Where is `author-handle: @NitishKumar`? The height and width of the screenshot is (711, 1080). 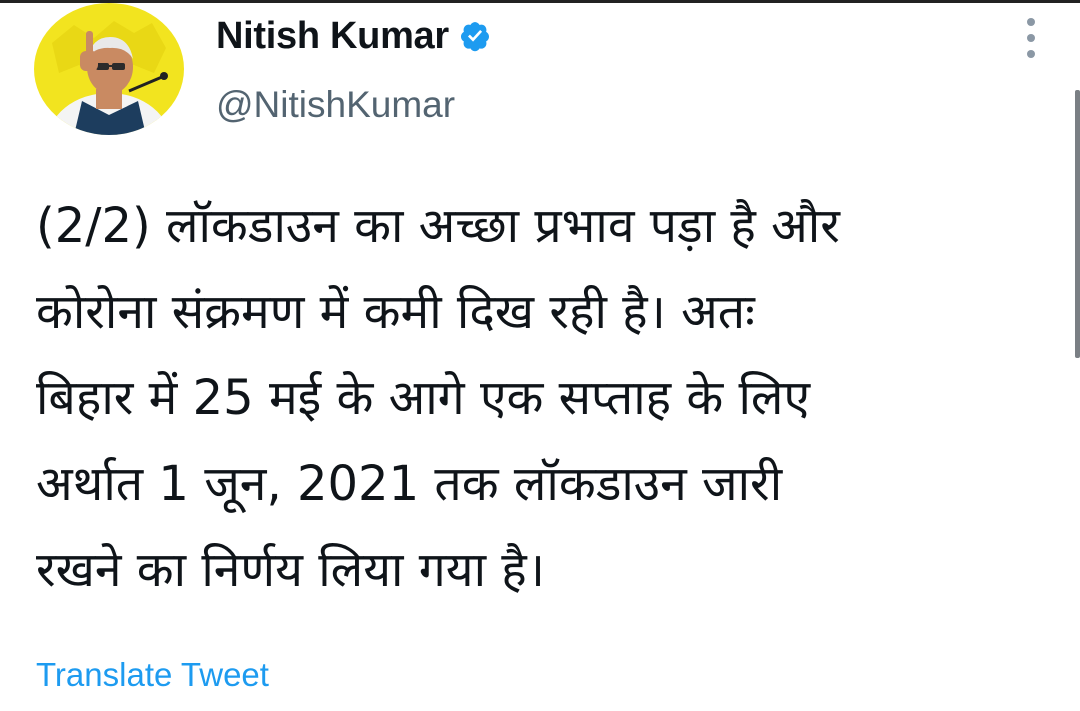 author-handle: @NitishKumar is located at coordinates (335, 105).